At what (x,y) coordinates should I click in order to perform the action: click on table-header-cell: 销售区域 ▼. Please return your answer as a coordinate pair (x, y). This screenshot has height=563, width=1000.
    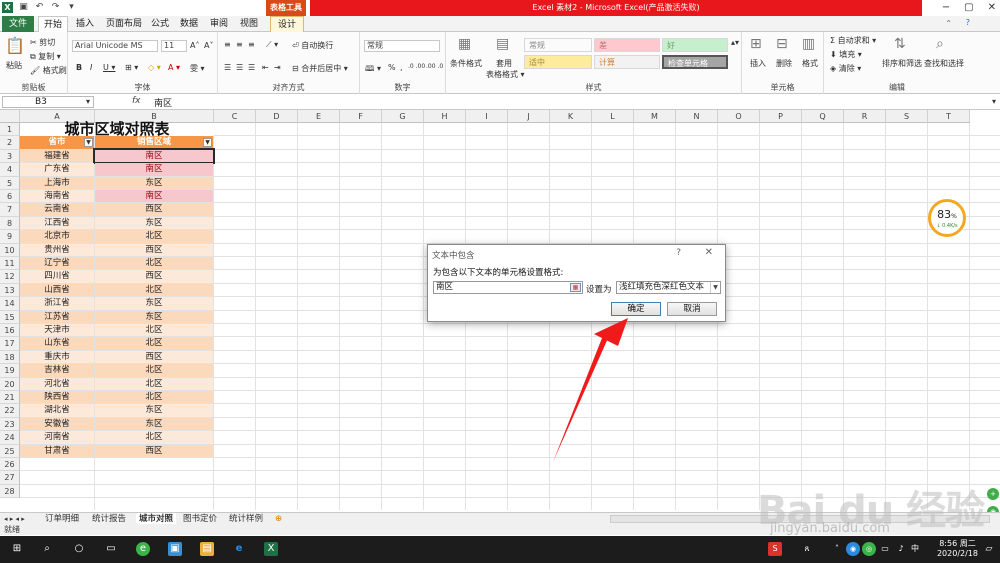
    Looking at the image, I should click on (154, 142).